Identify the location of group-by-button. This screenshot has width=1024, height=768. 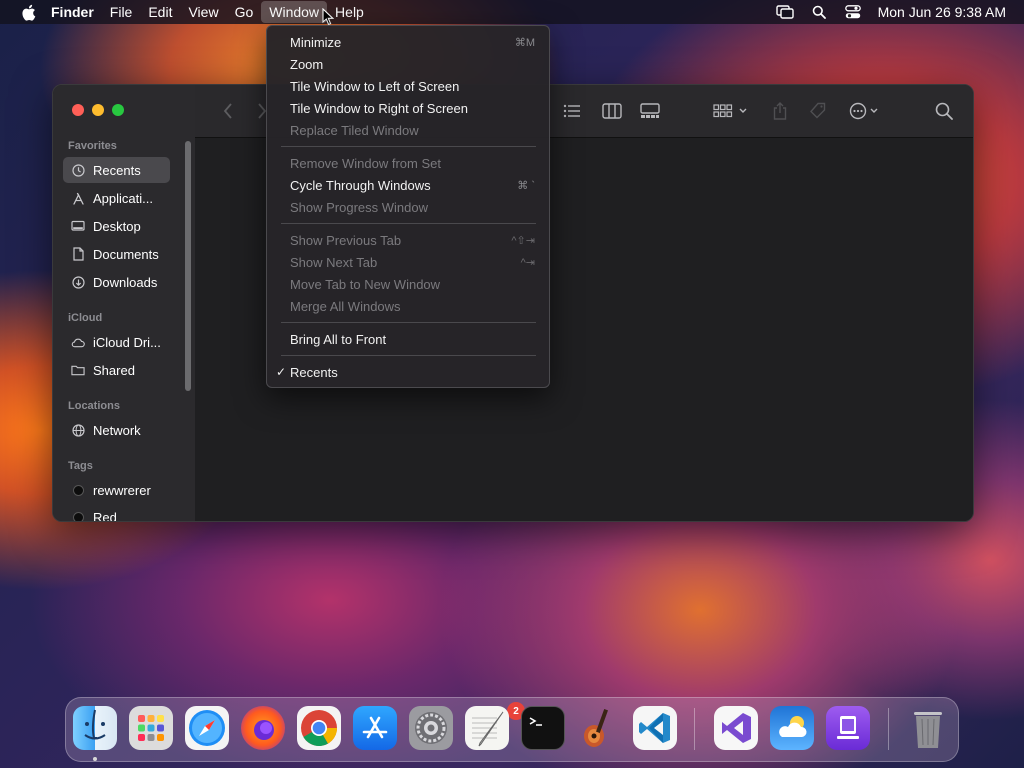
(731, 111).